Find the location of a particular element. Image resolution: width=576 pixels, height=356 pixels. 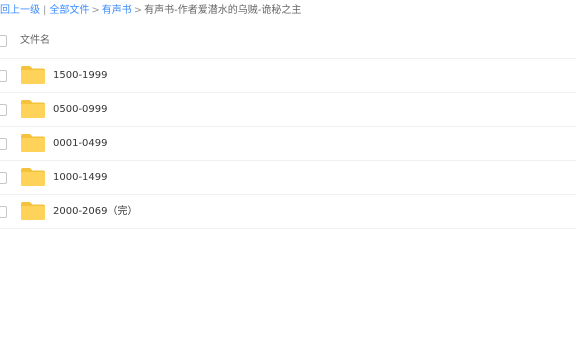

folder-name: 2000-2069（完） is located at coordinates (95, 211).